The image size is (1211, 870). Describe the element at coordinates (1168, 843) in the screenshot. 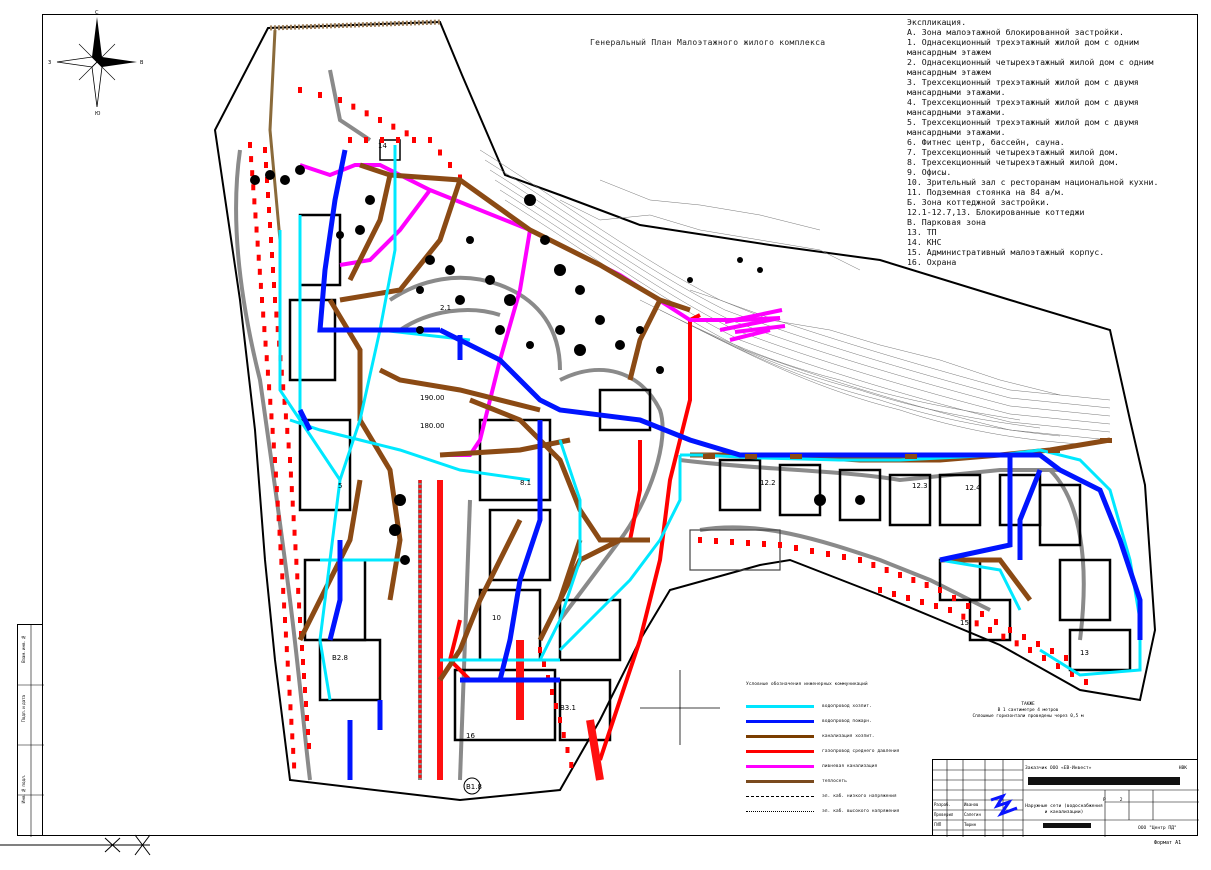

I see `sheet-format: Формат А1` at that location.